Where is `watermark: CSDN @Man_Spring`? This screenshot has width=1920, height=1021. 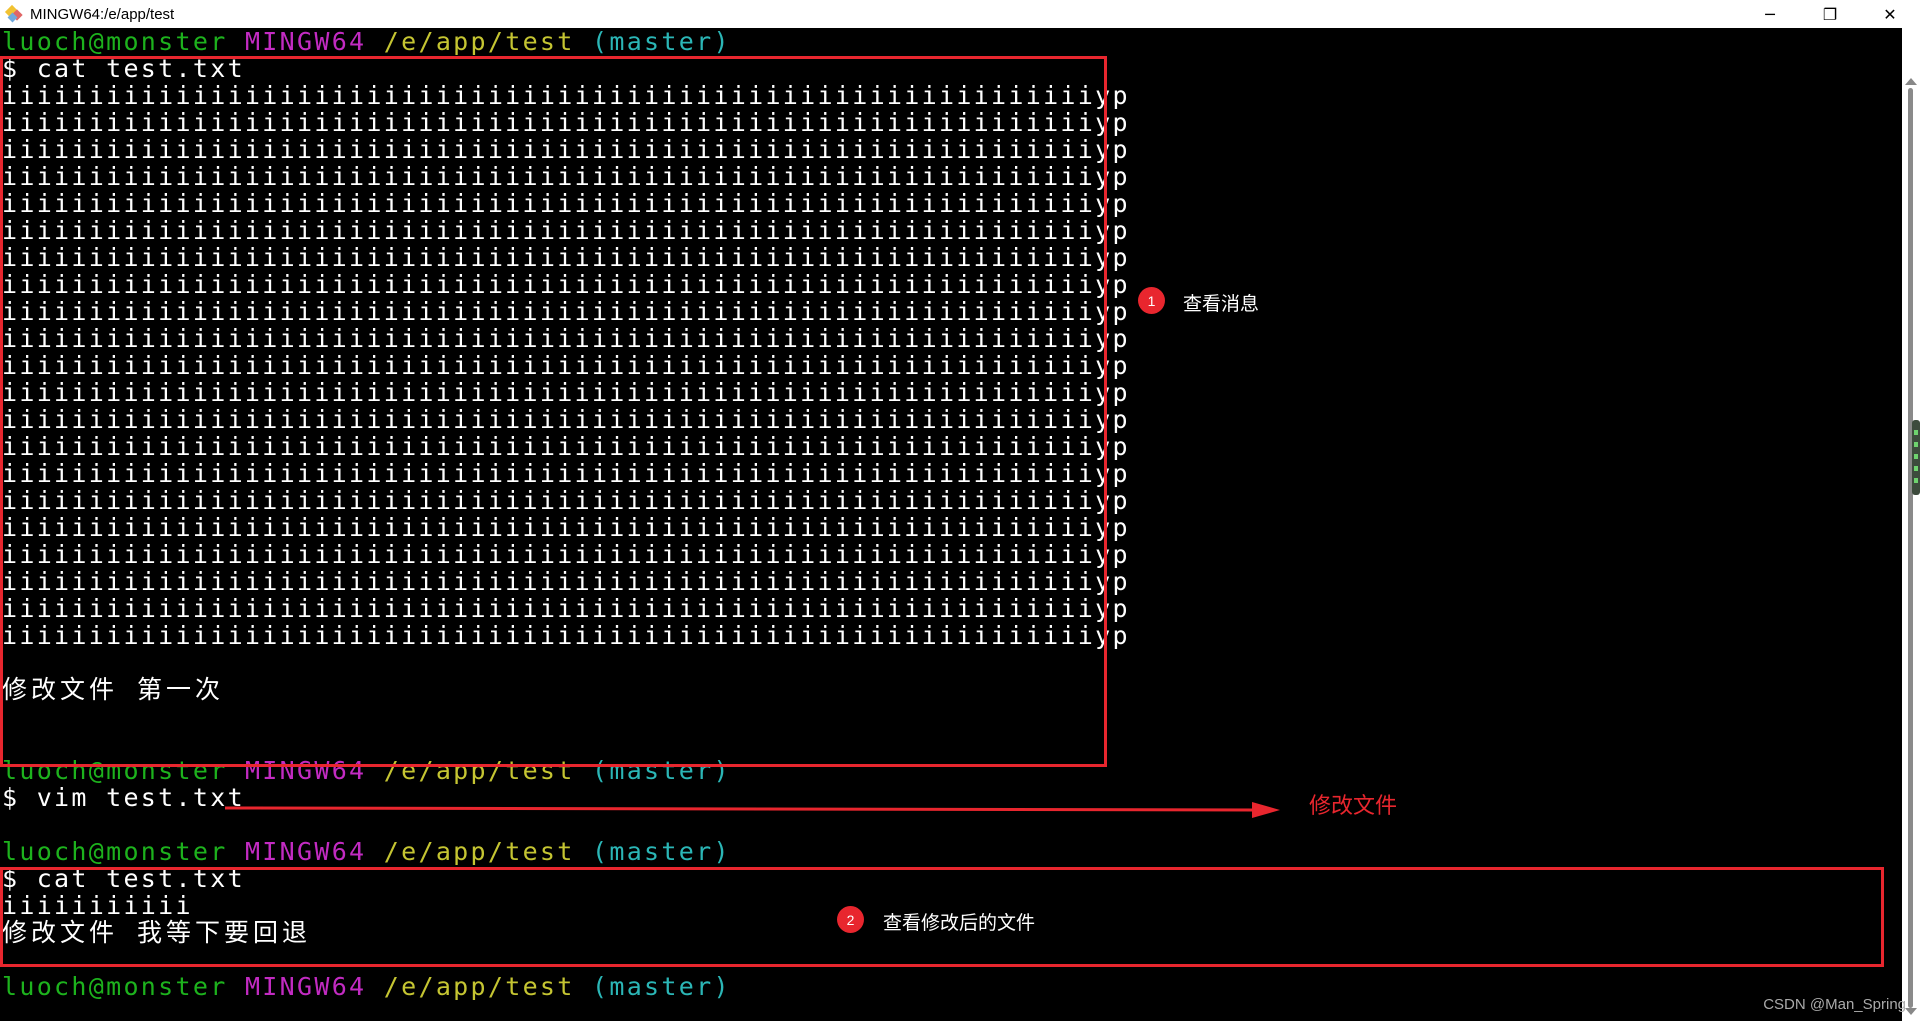
watermark: CSDN @Man_Spring is located at coordinates (1834, 1004).